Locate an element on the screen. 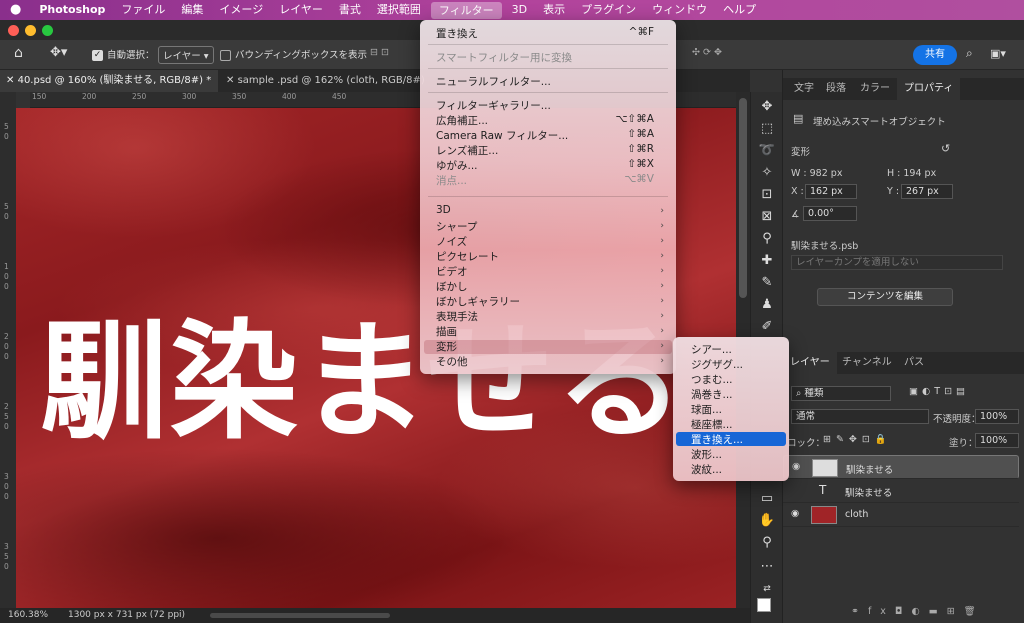 The width and height of the screenshot is (1024, 623). share-button: 共有 is located at coordinates (935, 55).